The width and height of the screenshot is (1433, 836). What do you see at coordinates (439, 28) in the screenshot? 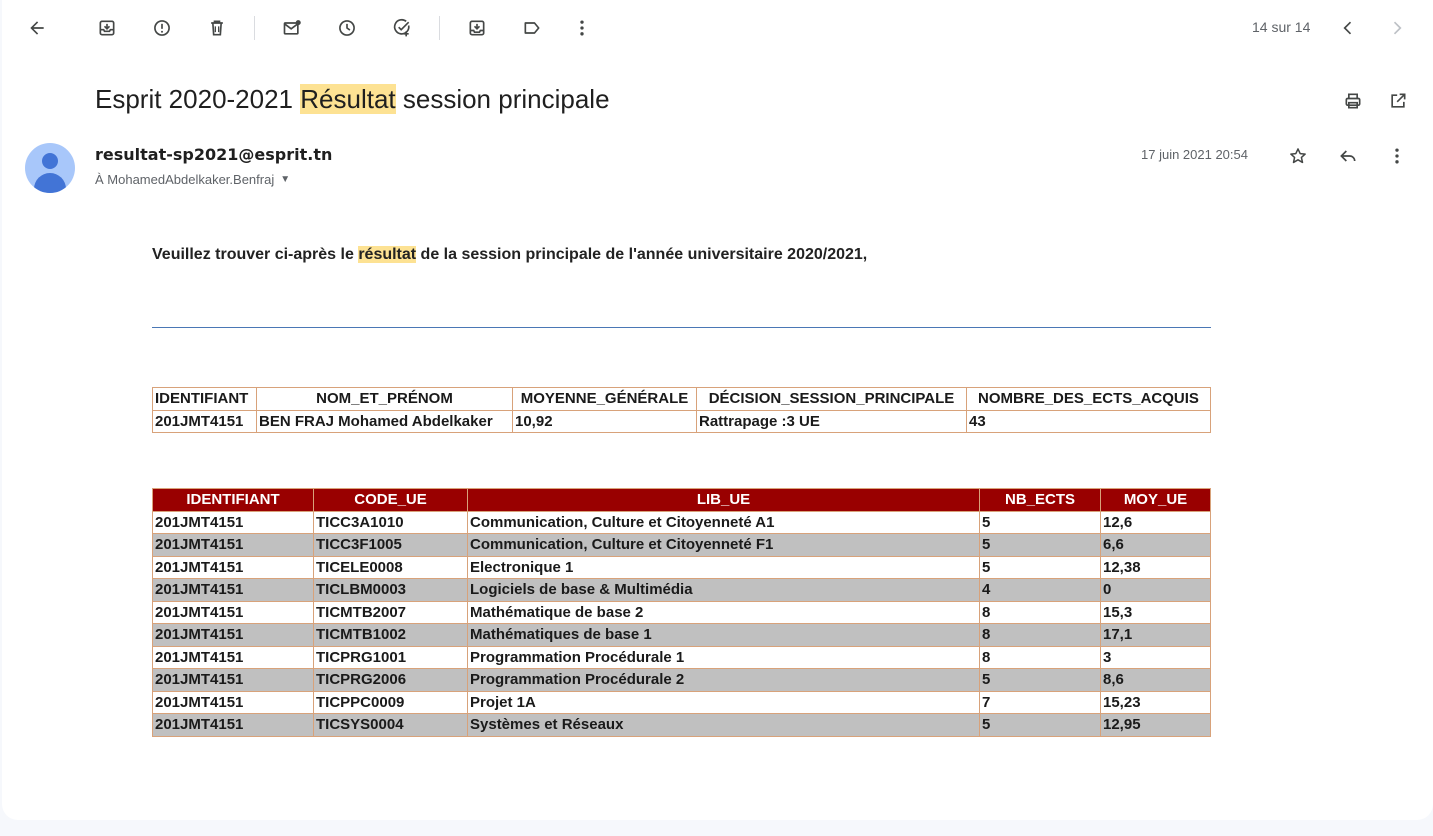
I see `toolbar-divider` at bounding box center [439, 28].